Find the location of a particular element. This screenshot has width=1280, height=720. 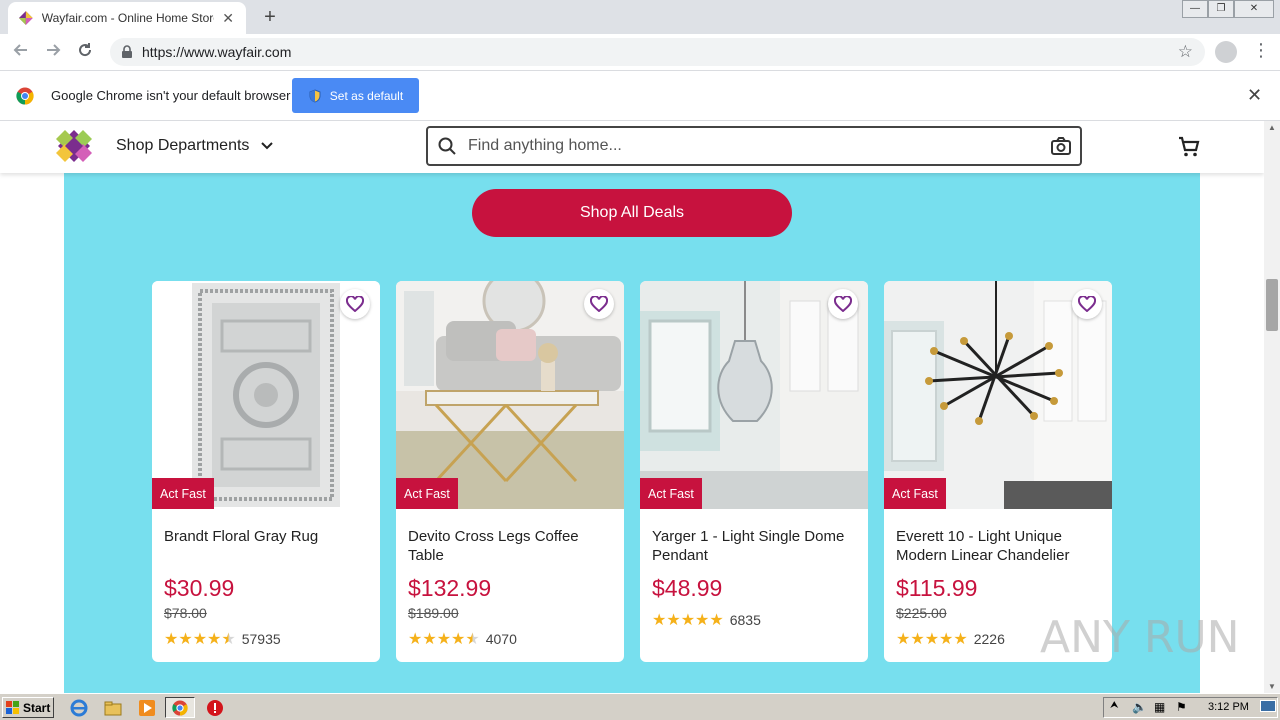

chrome-taskbar-button is located at coordinates (180, 707).